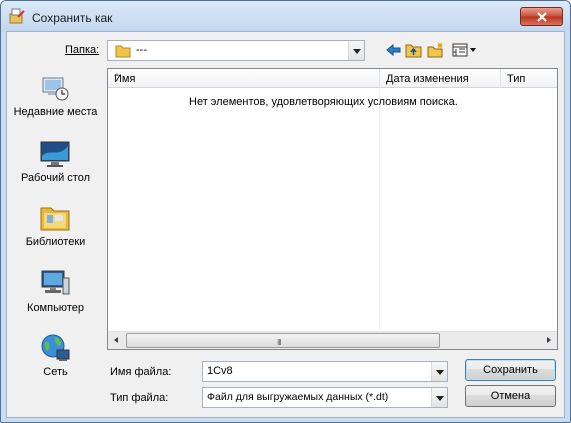 The height and width of the screenshot is (423, 571). Describe the element at coordinates (379, 209) in the screenshot. I see `column-divider` at that location.